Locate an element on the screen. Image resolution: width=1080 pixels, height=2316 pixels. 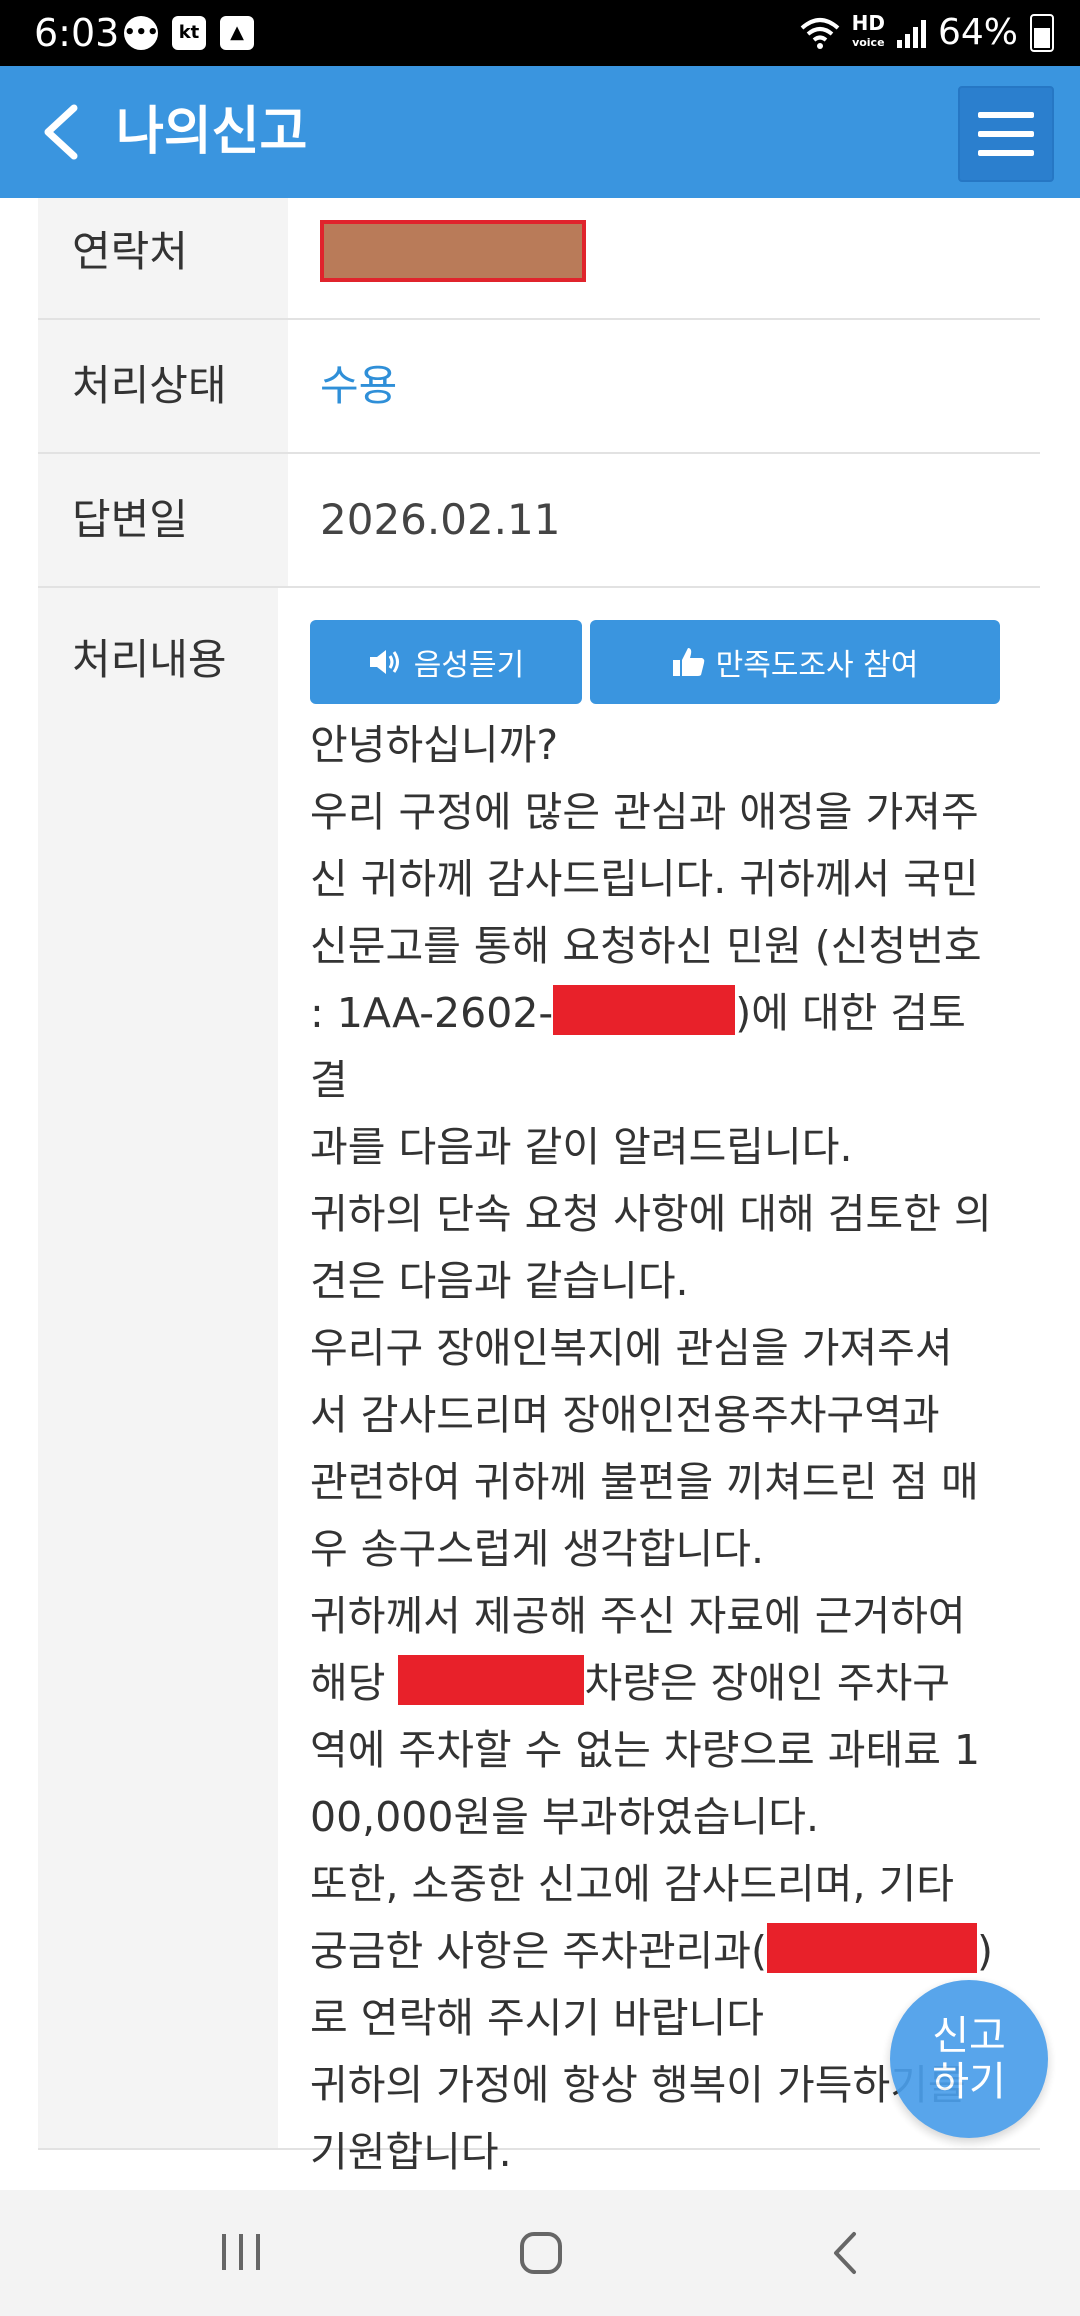
system-nav-bar is located at coordinates (540, 2253).